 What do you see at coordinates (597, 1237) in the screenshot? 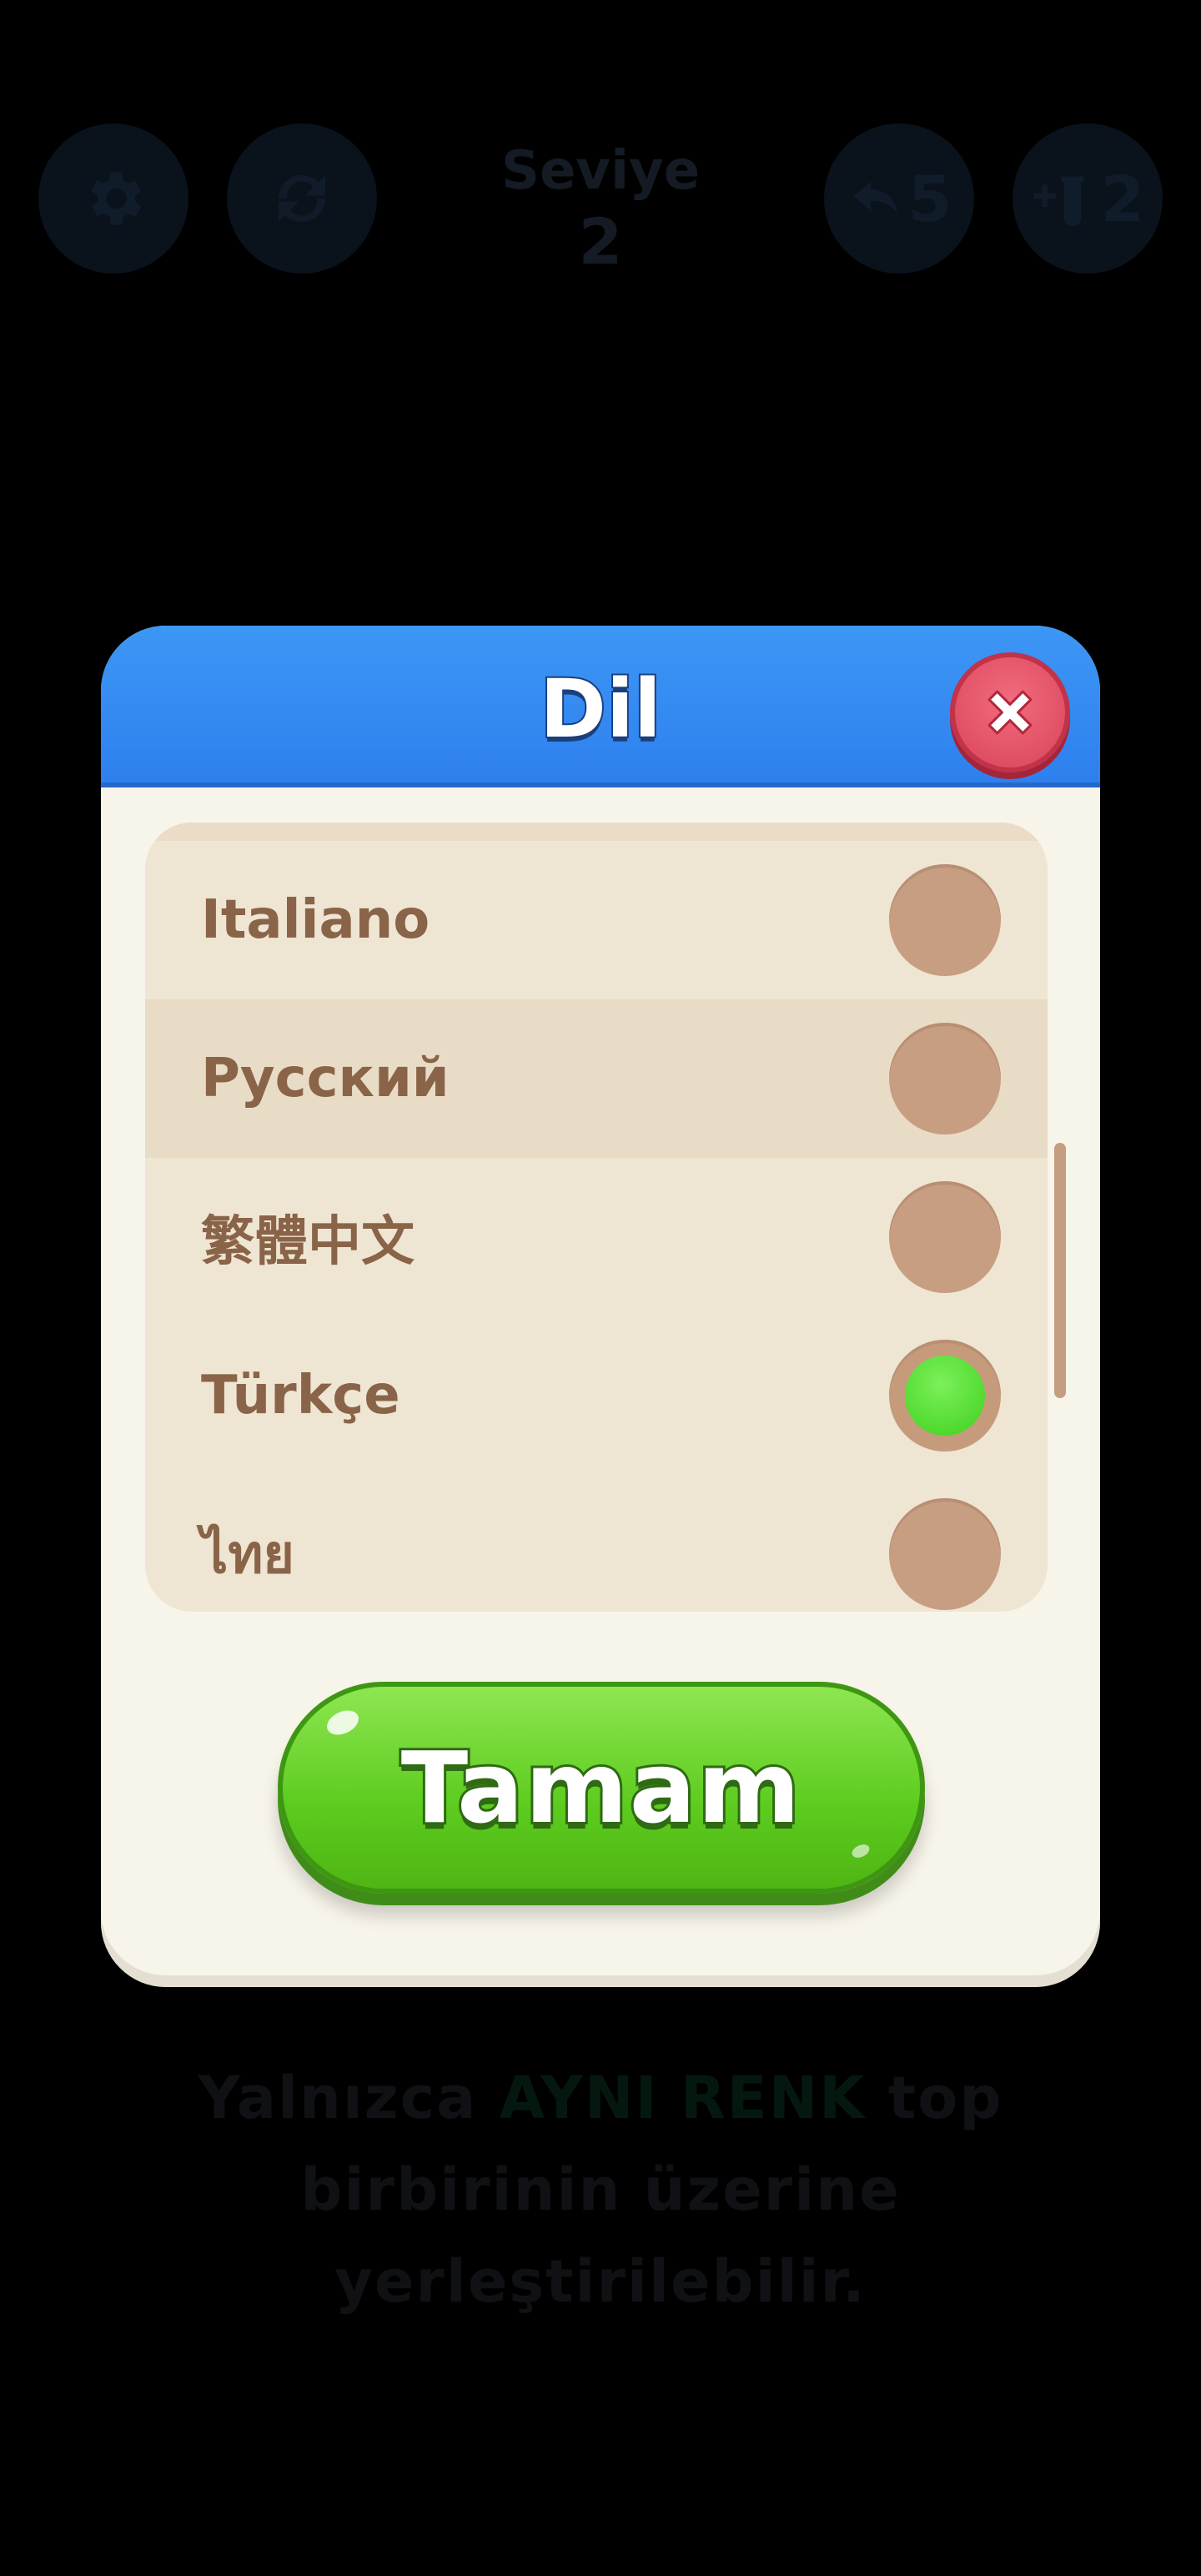
I see `language-option-traditional-chinese: 繁體中文` at bounding box center [597, 1237].